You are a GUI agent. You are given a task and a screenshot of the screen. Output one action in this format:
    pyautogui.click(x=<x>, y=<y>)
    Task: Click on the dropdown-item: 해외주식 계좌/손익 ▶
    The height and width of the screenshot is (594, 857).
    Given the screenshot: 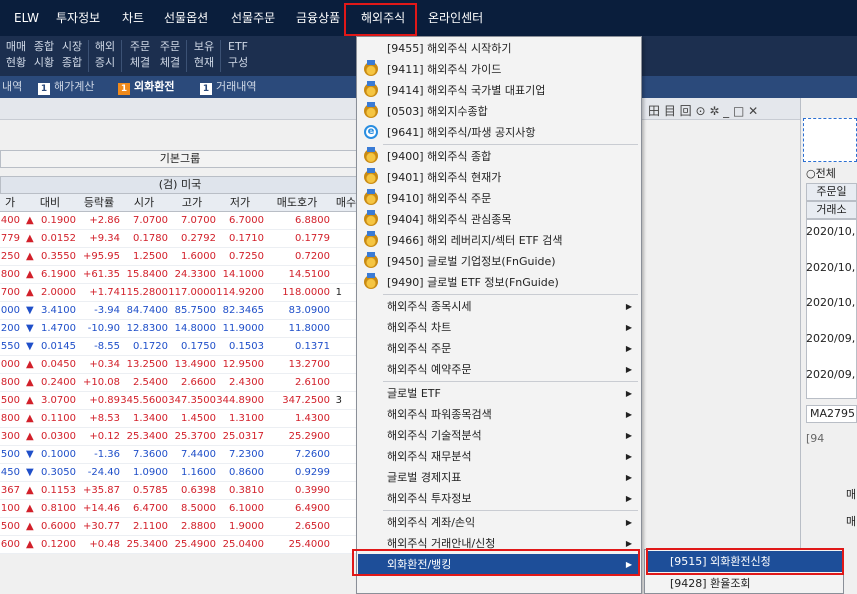 What is the action you would take?
    pyautogui.click(x=499, y=522)
    